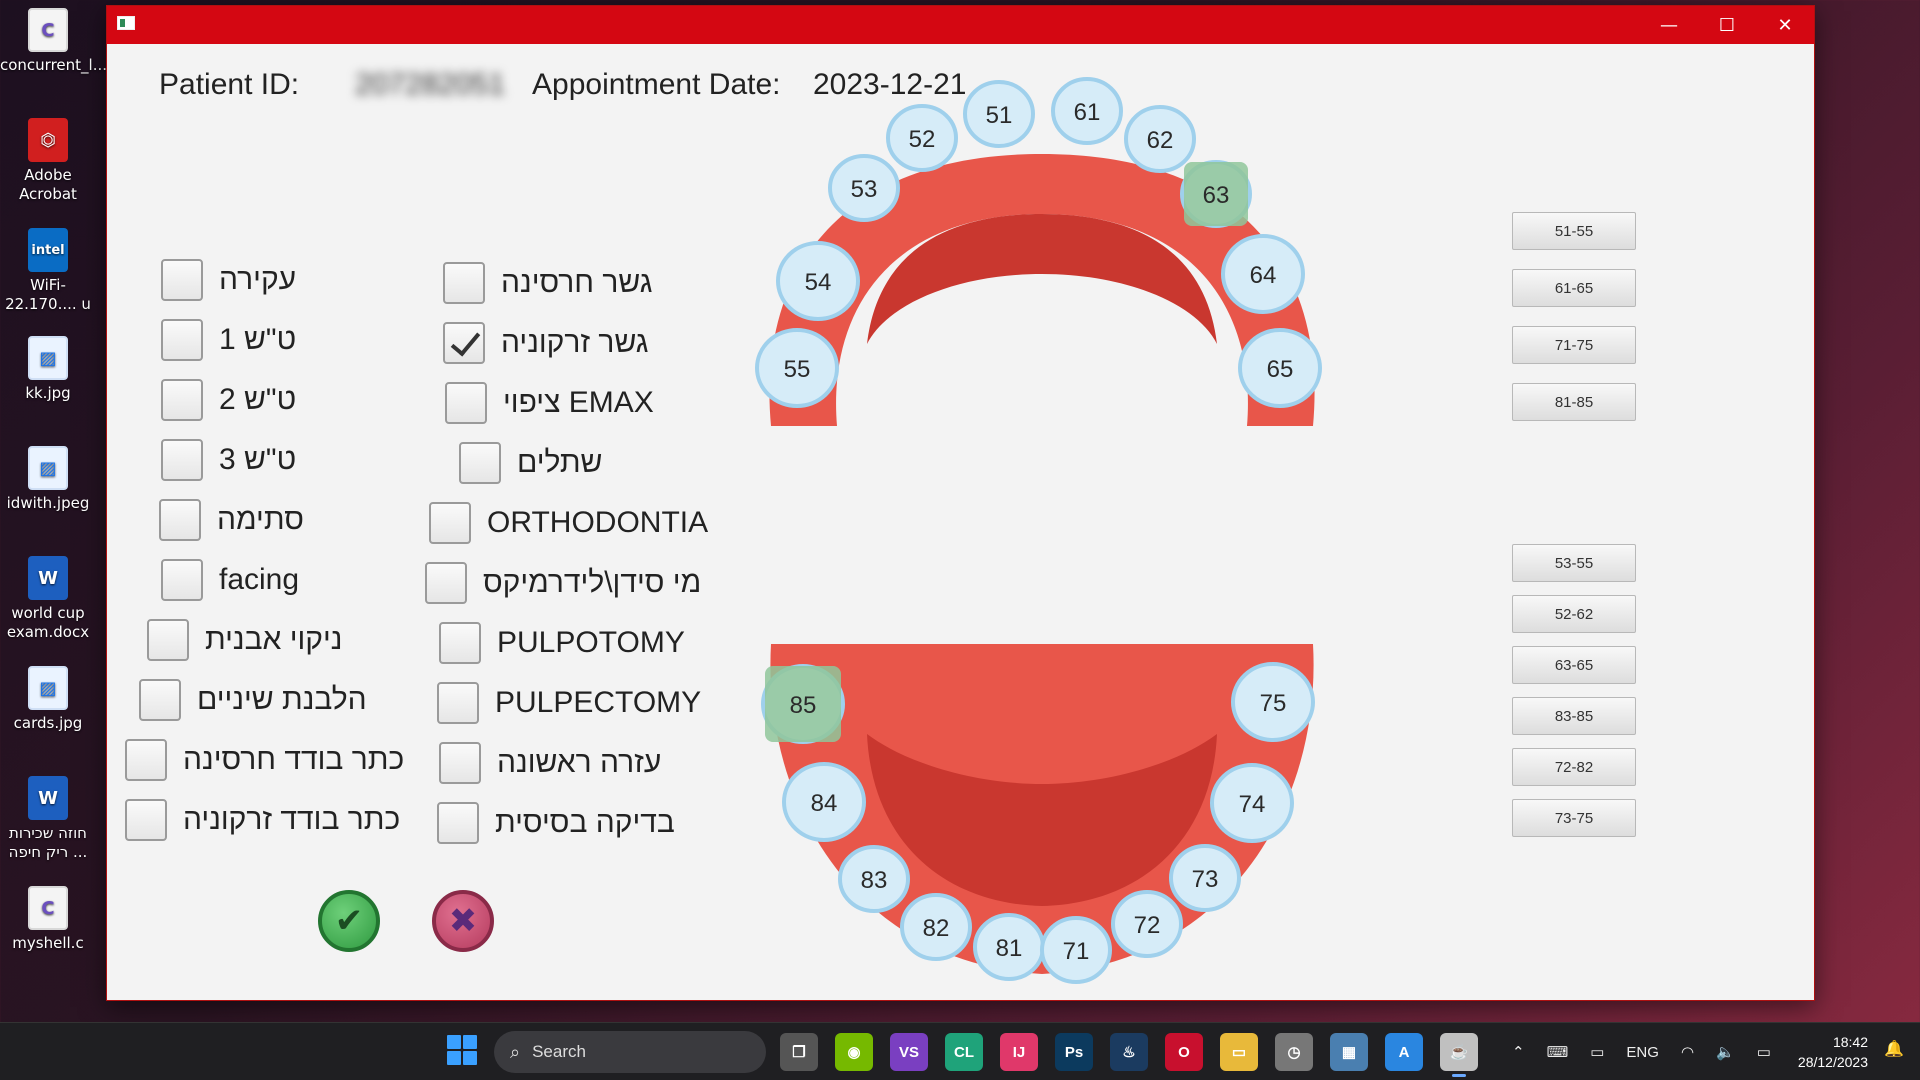  What do you see at coordinates (48, 699) in the screenshot?
I see `desktop-icon: ▨ cards.jpg` at bounding box center [48, 699].